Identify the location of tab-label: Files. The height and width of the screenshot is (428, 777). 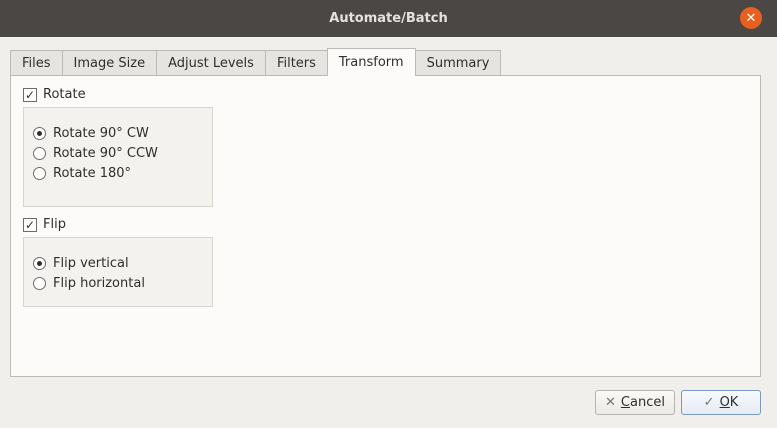
(36, 63).